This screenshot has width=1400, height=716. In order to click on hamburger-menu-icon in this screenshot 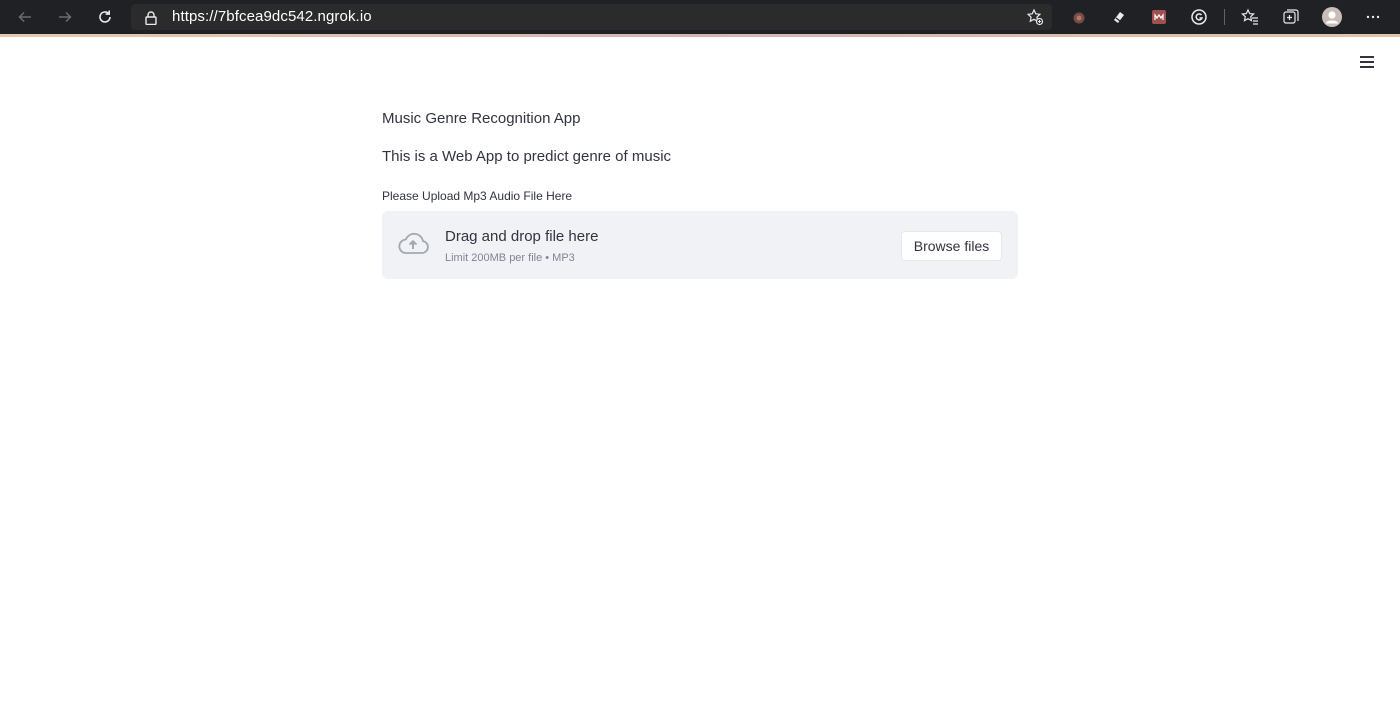, I will do `click(1367, 62)`.